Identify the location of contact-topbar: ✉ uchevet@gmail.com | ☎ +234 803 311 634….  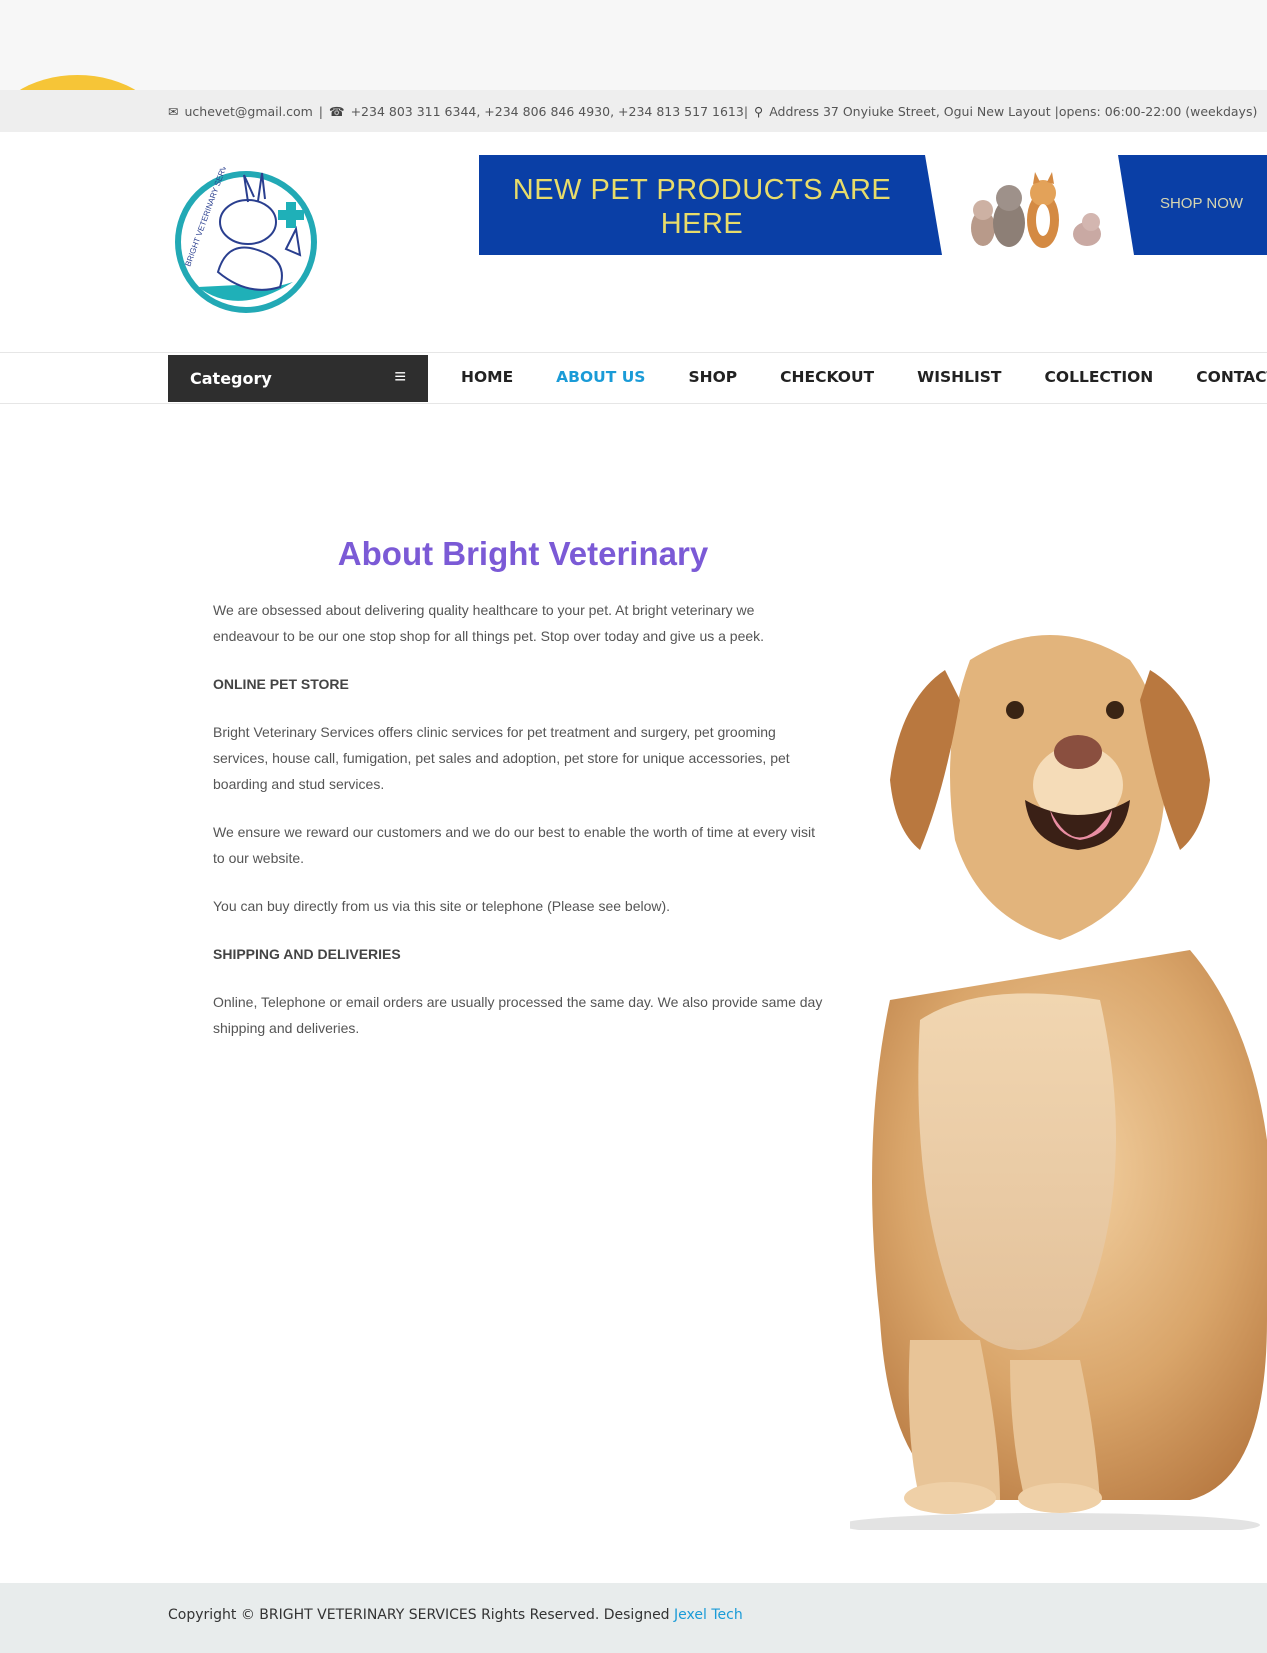
(633, 111).